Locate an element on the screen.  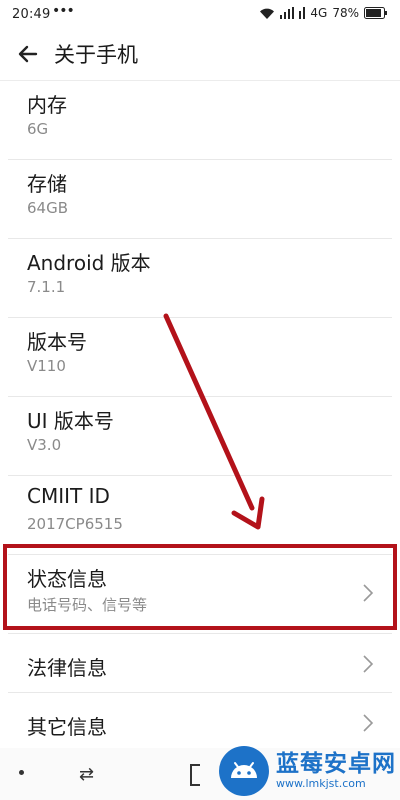
list-item-legal-info: 法律信息 is located at coordinates (200, 663).